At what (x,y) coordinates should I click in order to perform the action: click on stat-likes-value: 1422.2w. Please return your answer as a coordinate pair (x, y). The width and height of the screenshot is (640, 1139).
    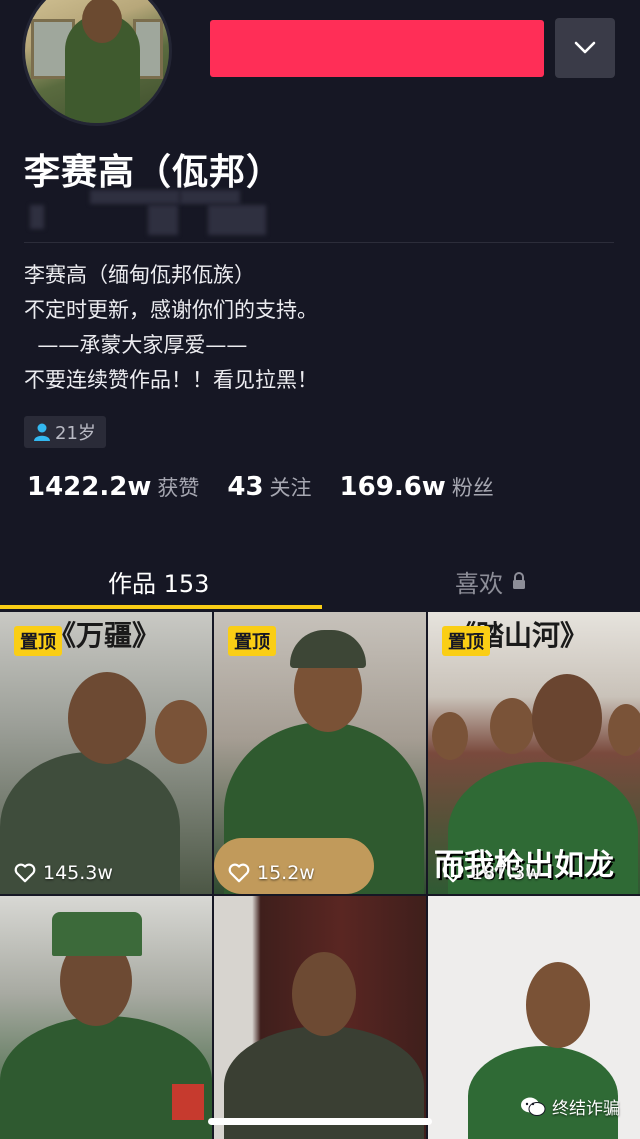
    Looking at the image, I should click on (89, 487).